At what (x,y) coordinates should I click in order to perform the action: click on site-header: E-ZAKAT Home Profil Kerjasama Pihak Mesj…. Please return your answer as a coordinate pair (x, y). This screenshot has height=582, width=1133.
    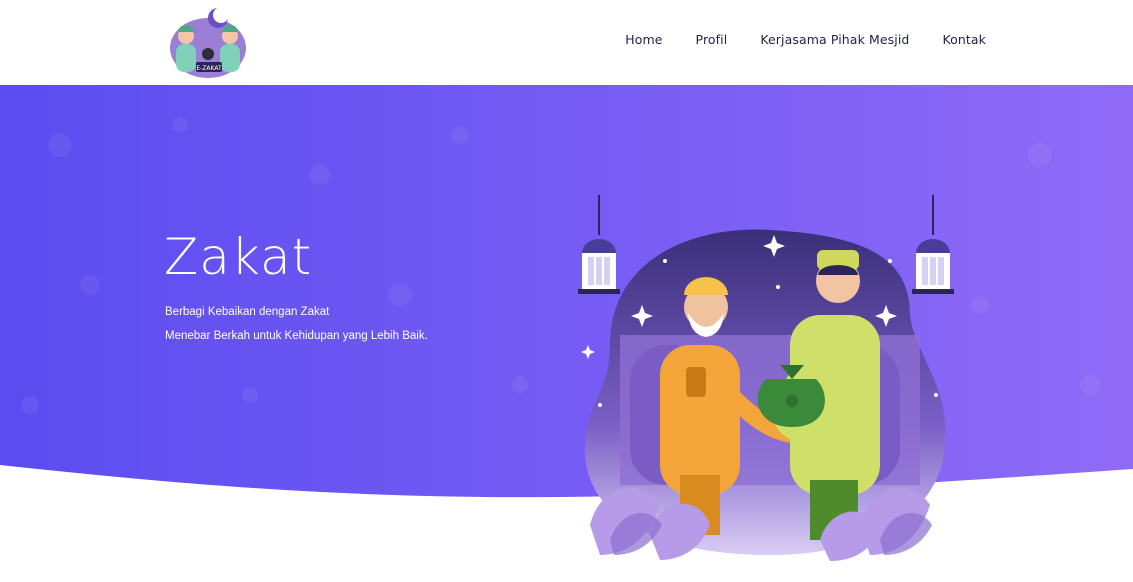
    Looking at the image, I should click on (566, 42).